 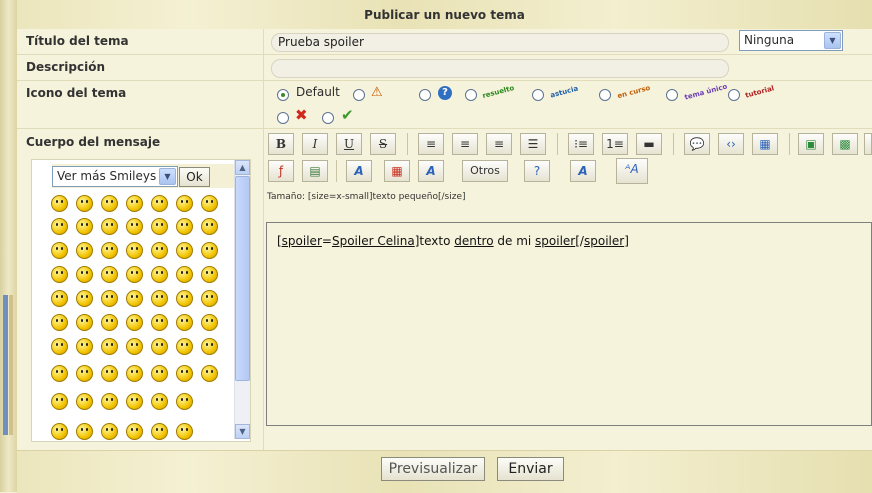 What do you see at coordinates (791, 40) in the screenshot?
I see `title-prefix-select: Ninguna ▼` at bounding box center [791, 40].